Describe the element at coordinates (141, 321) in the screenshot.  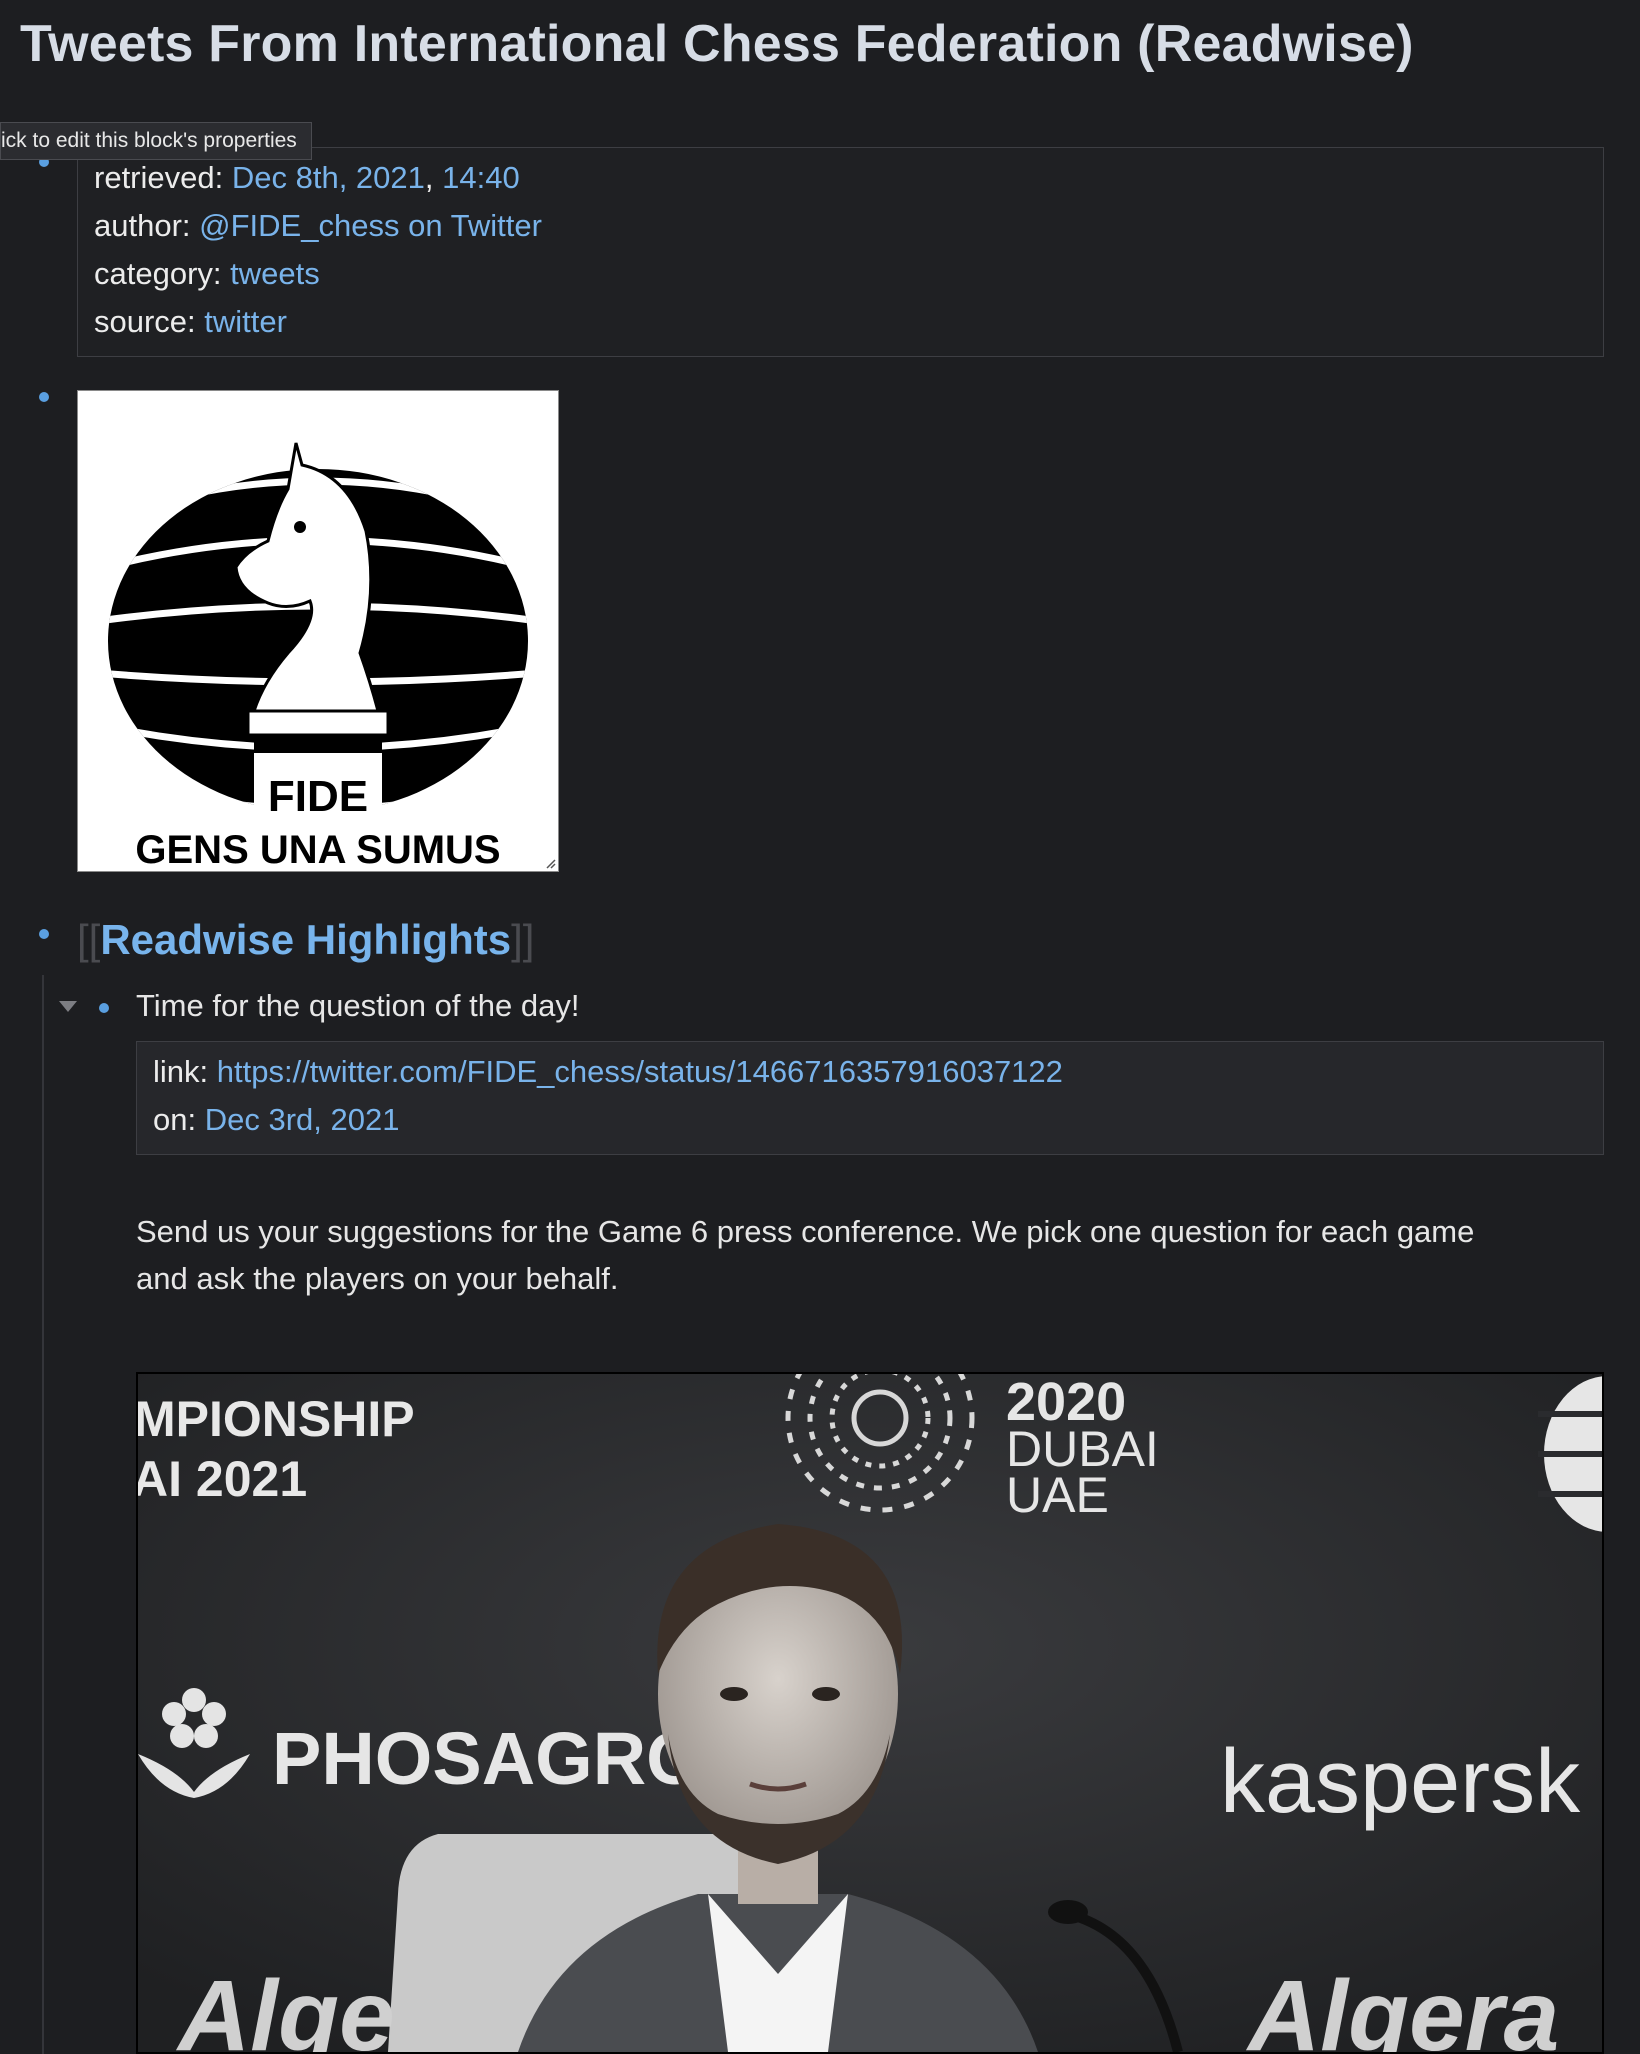
I see `property-key-source: source` at that location.